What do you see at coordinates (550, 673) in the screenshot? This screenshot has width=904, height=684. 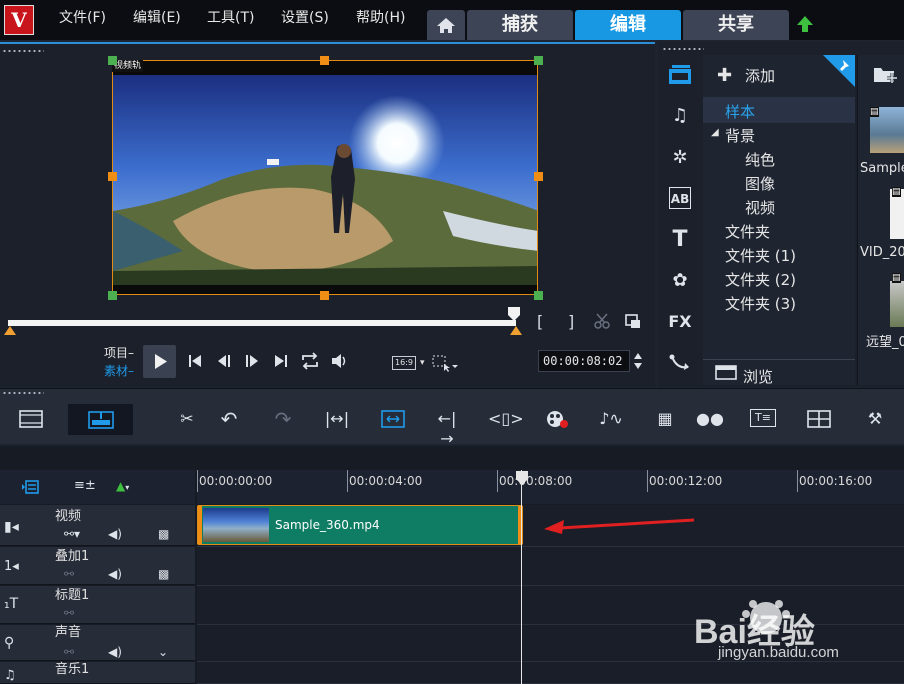 I see `track-row-music` at bounding box center [550, 673].